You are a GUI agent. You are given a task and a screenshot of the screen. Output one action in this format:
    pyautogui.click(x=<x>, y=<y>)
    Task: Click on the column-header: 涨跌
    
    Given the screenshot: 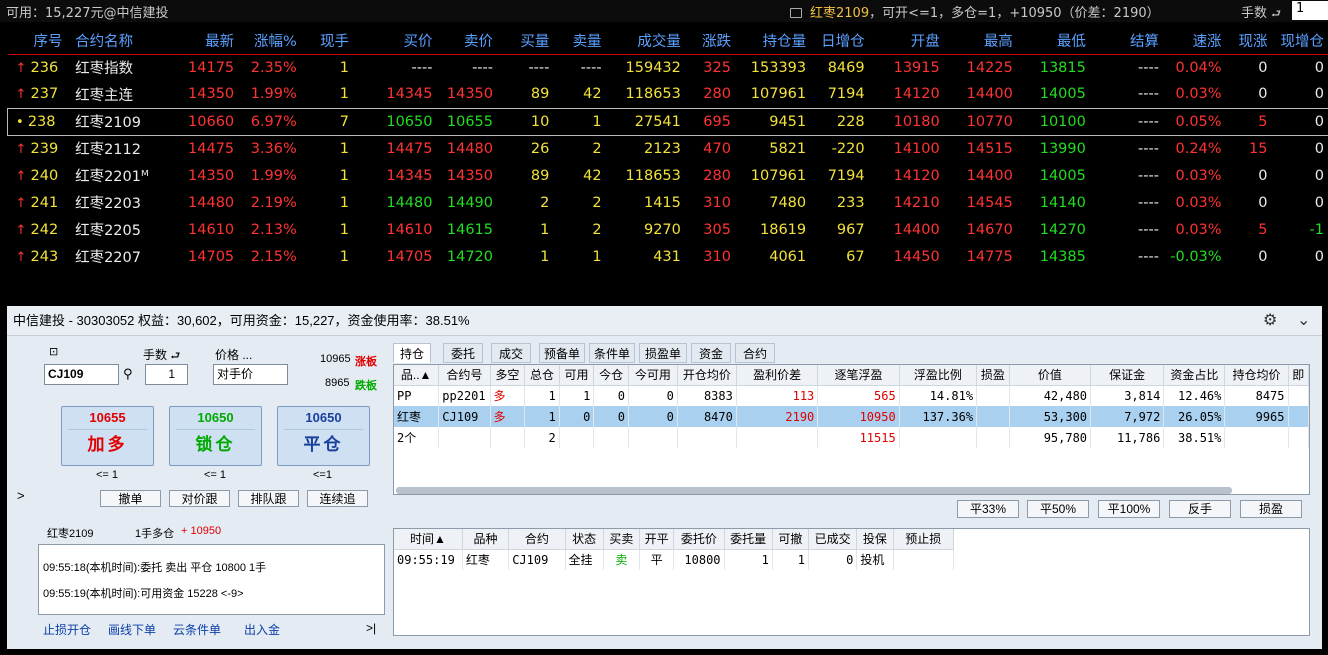 What is the action you would take?
    pyautogui.click(x=709, y=41)
    